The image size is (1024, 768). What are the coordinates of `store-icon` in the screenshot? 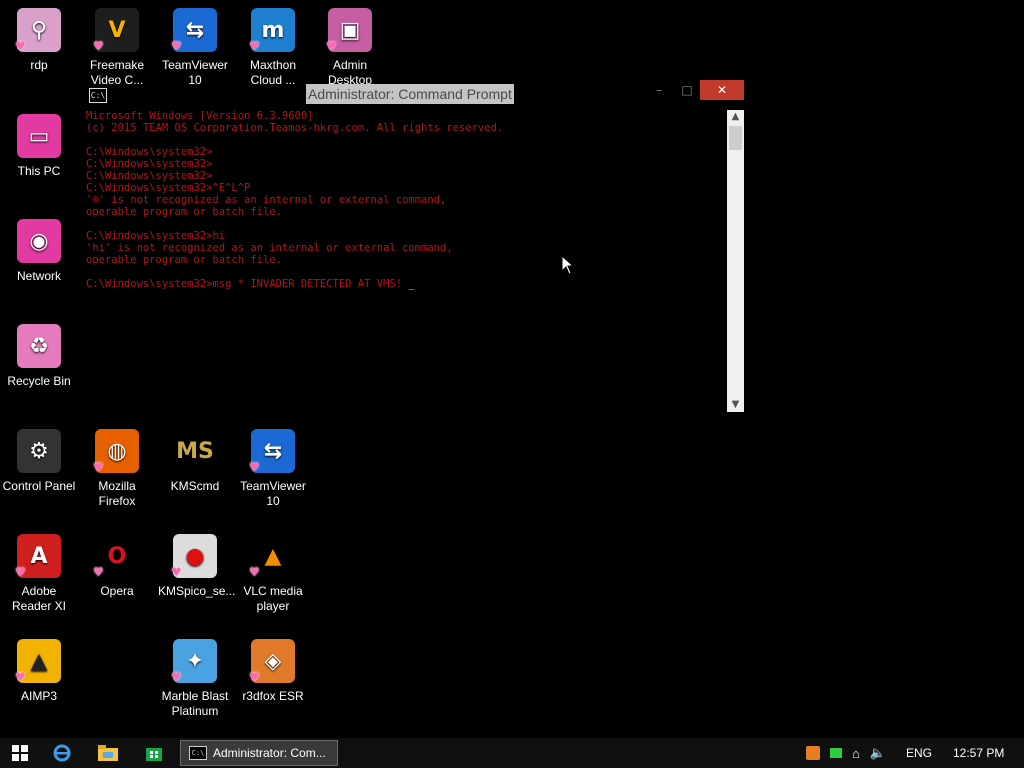 It's located at (154, 754).